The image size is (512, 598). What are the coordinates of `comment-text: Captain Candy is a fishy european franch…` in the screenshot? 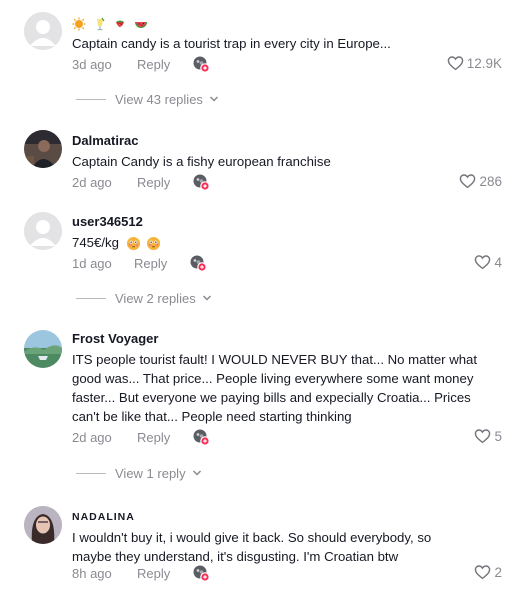 It's located at (201, 161).